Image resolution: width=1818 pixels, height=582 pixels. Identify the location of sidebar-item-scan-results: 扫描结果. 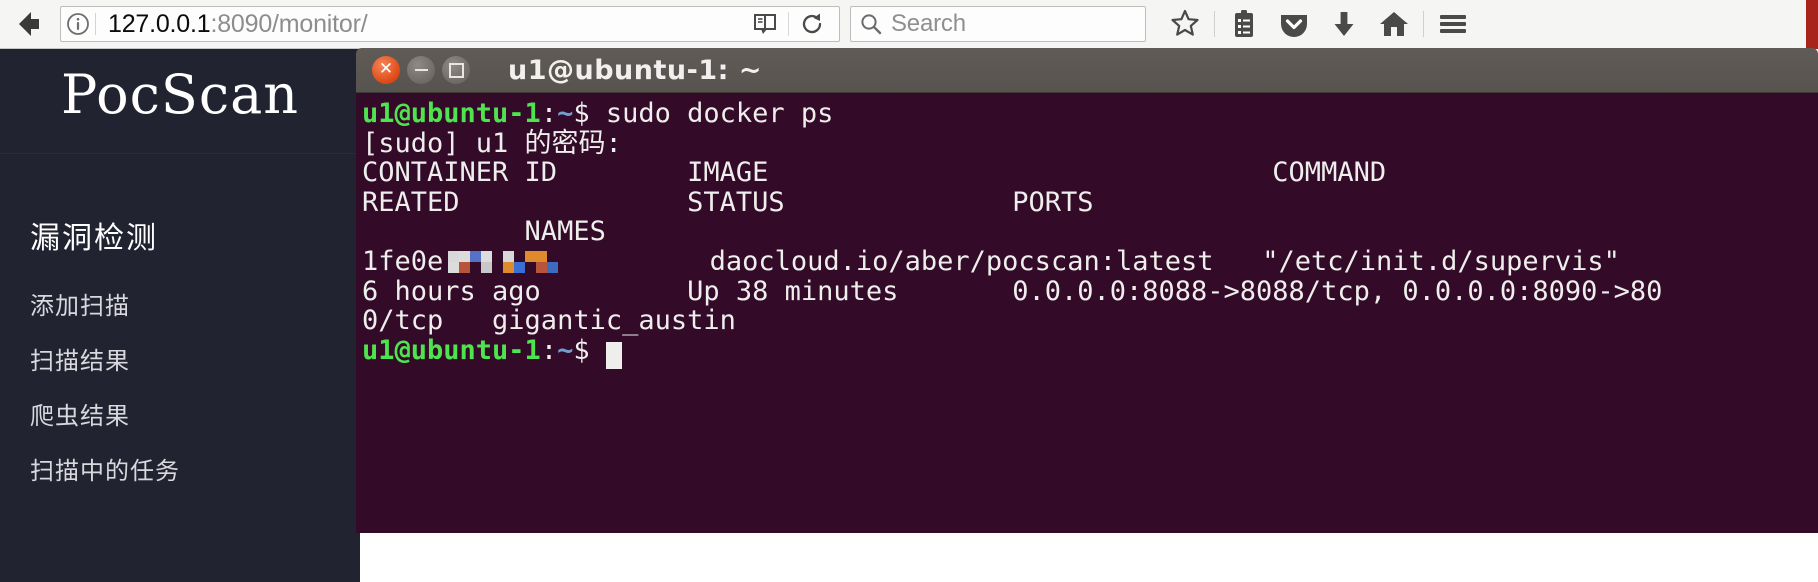
(80, 358).